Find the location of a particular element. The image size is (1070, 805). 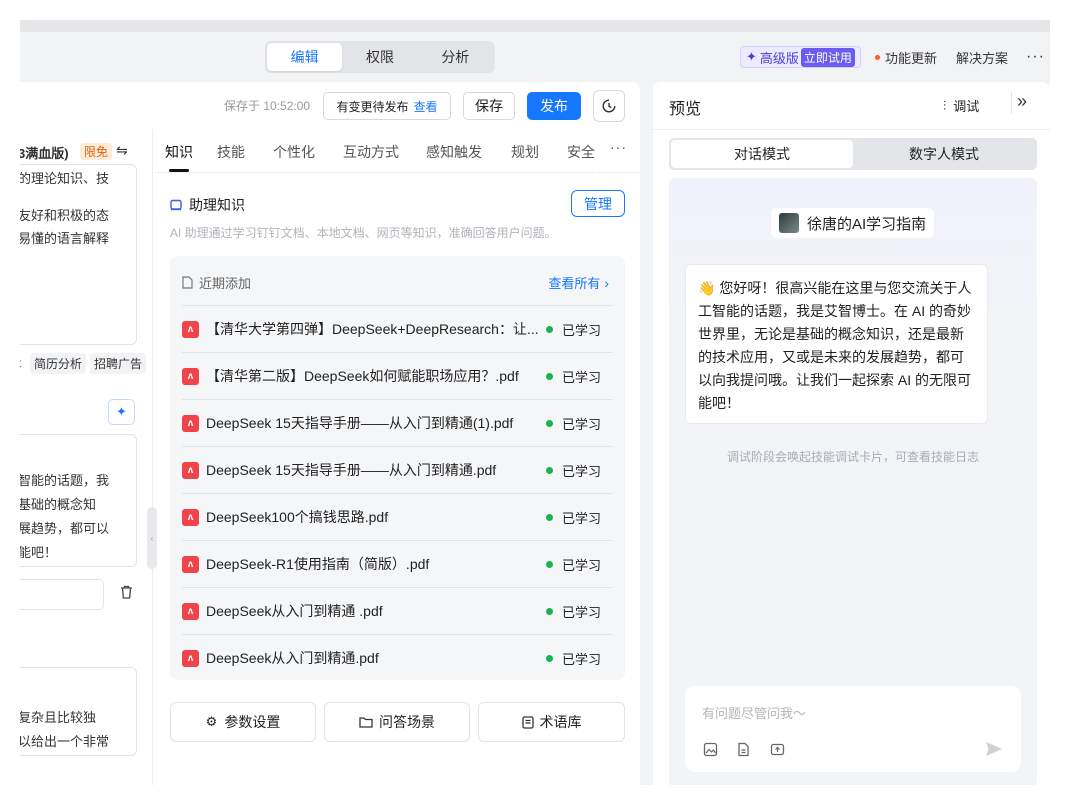

collapse-preview-icon: » is located at coordinates (1022, 101).